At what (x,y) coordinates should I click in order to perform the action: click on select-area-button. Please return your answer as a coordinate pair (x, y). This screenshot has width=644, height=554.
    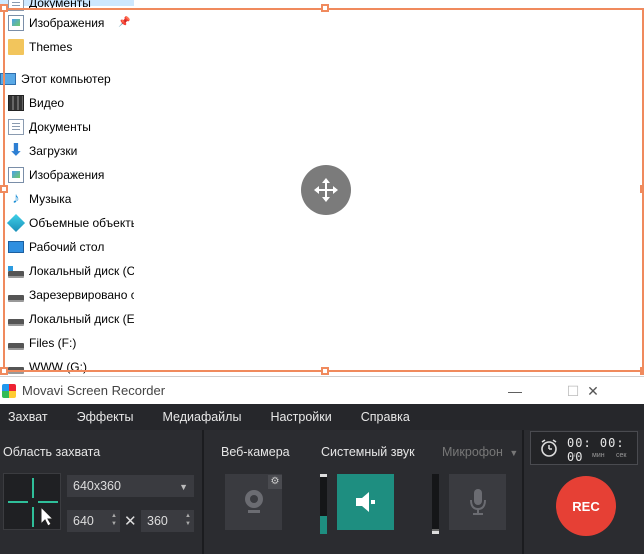
    Looking at the image, I should click on (32, 501).